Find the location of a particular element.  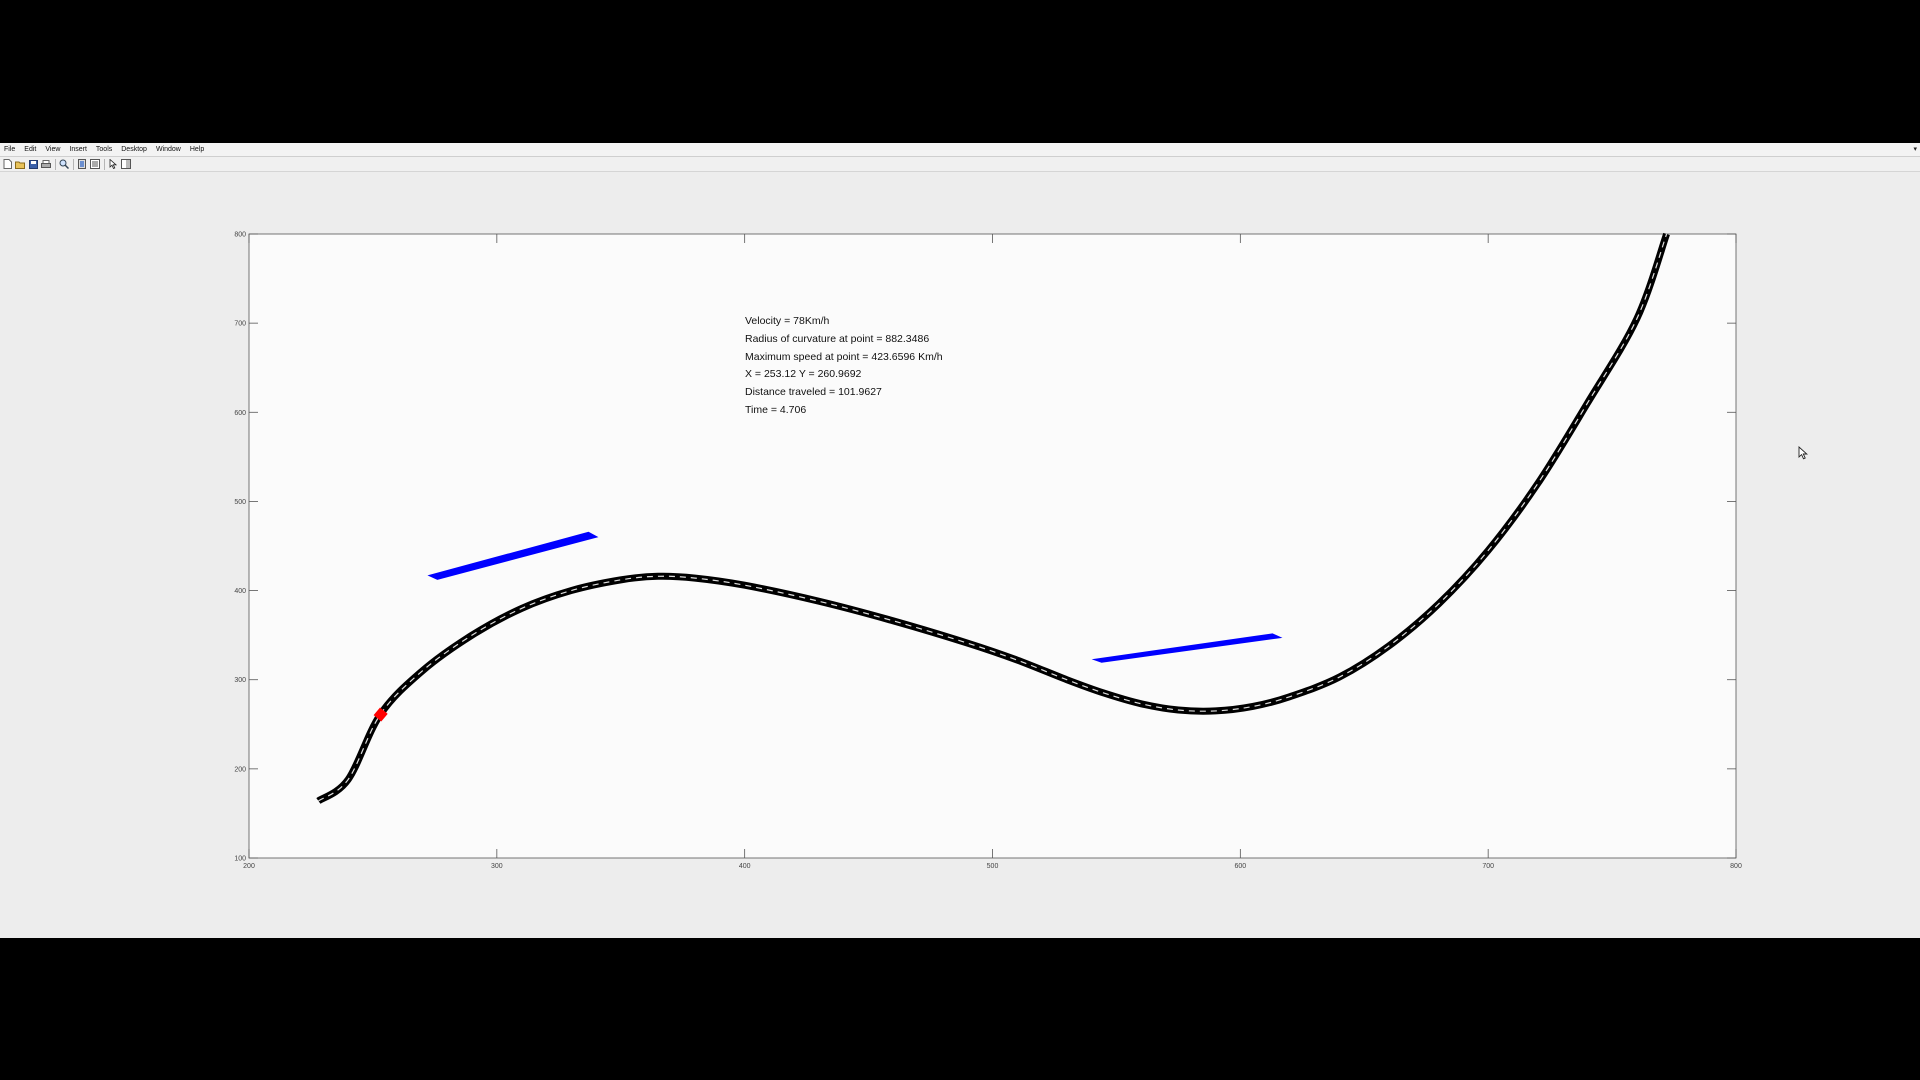

menu-view: View is located at coordinates (53, 149).